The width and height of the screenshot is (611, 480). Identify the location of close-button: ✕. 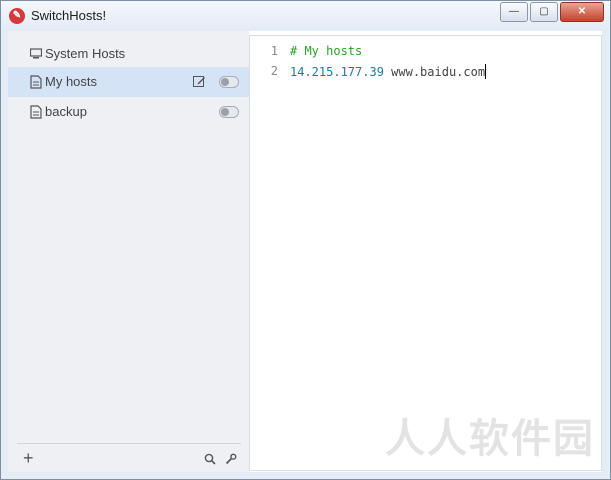
(582, 12).